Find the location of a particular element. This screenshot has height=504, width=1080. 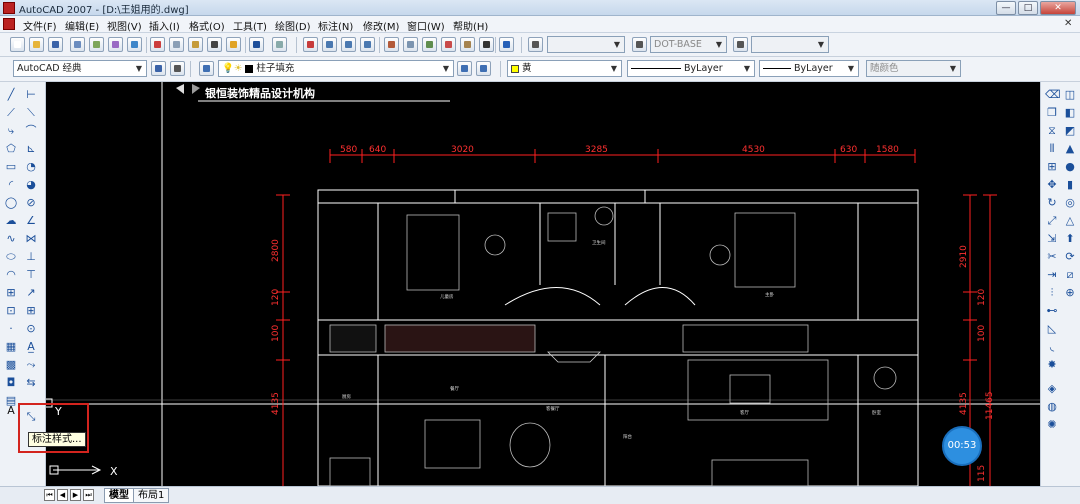

new-icon is located at coordinates (17, 44).